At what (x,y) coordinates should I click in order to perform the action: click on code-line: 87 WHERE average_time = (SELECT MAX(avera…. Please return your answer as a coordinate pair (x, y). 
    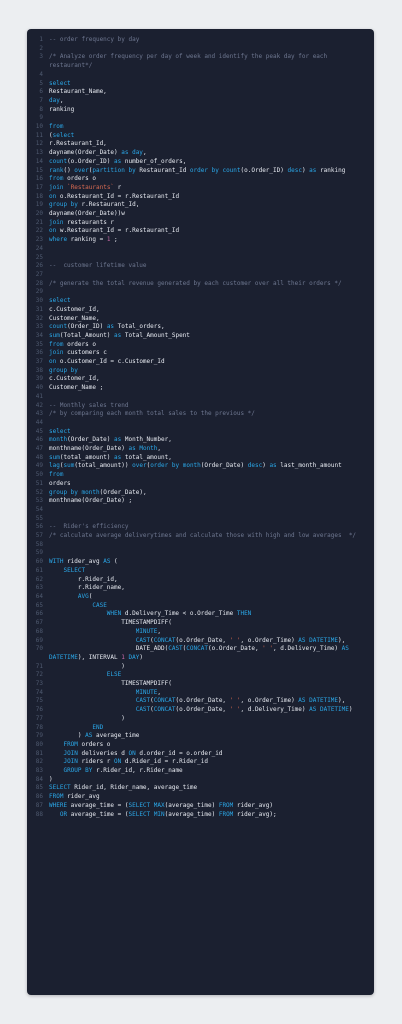
    Looking at the image, I should click on (200, 806).